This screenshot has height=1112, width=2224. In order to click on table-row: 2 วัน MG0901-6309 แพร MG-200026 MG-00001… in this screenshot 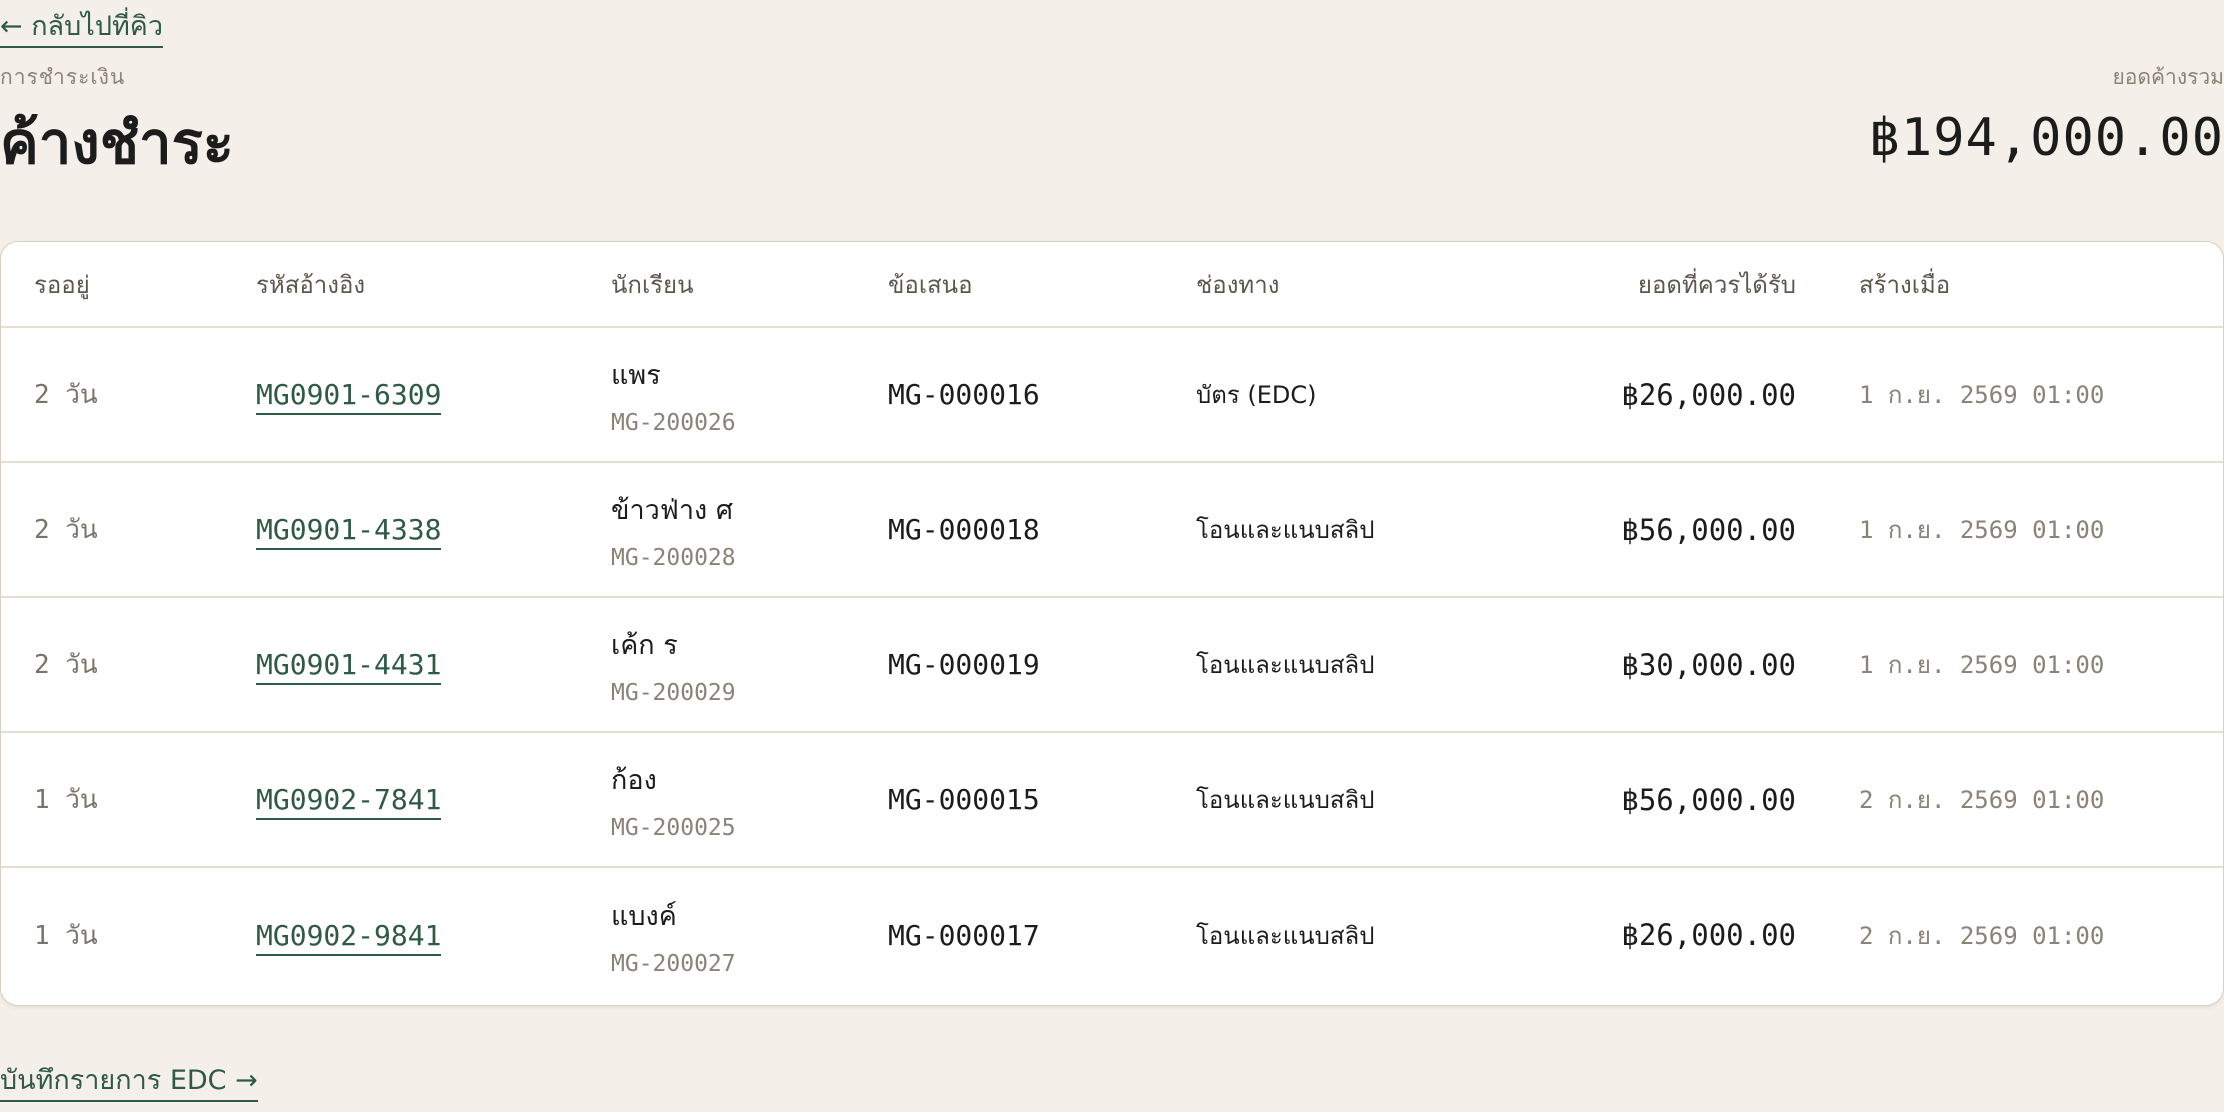, I will do `click(1112, 394)`.